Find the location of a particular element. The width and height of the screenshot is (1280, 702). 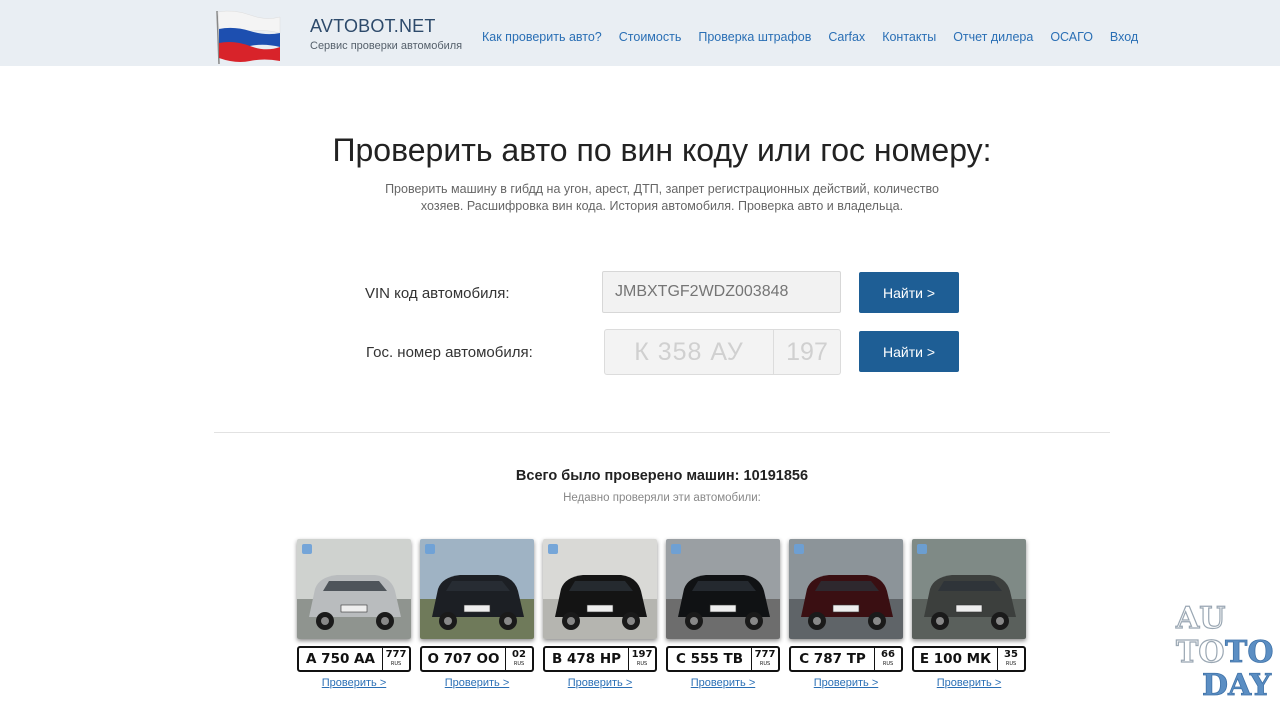

recent-heading: Недавно проверяли эти автомобили: is located at coordinates (662, 498).